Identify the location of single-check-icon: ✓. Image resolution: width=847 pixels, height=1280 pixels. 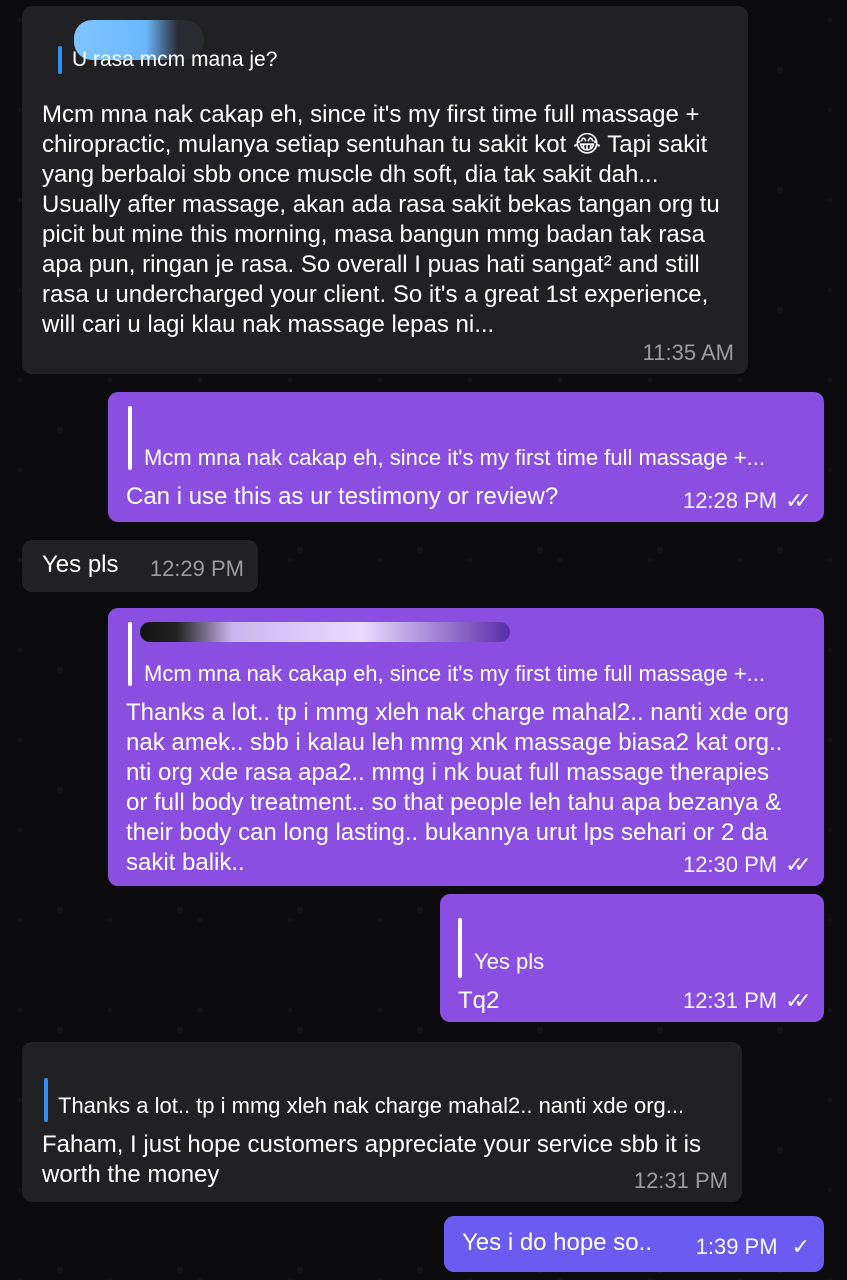
(800, 1246).